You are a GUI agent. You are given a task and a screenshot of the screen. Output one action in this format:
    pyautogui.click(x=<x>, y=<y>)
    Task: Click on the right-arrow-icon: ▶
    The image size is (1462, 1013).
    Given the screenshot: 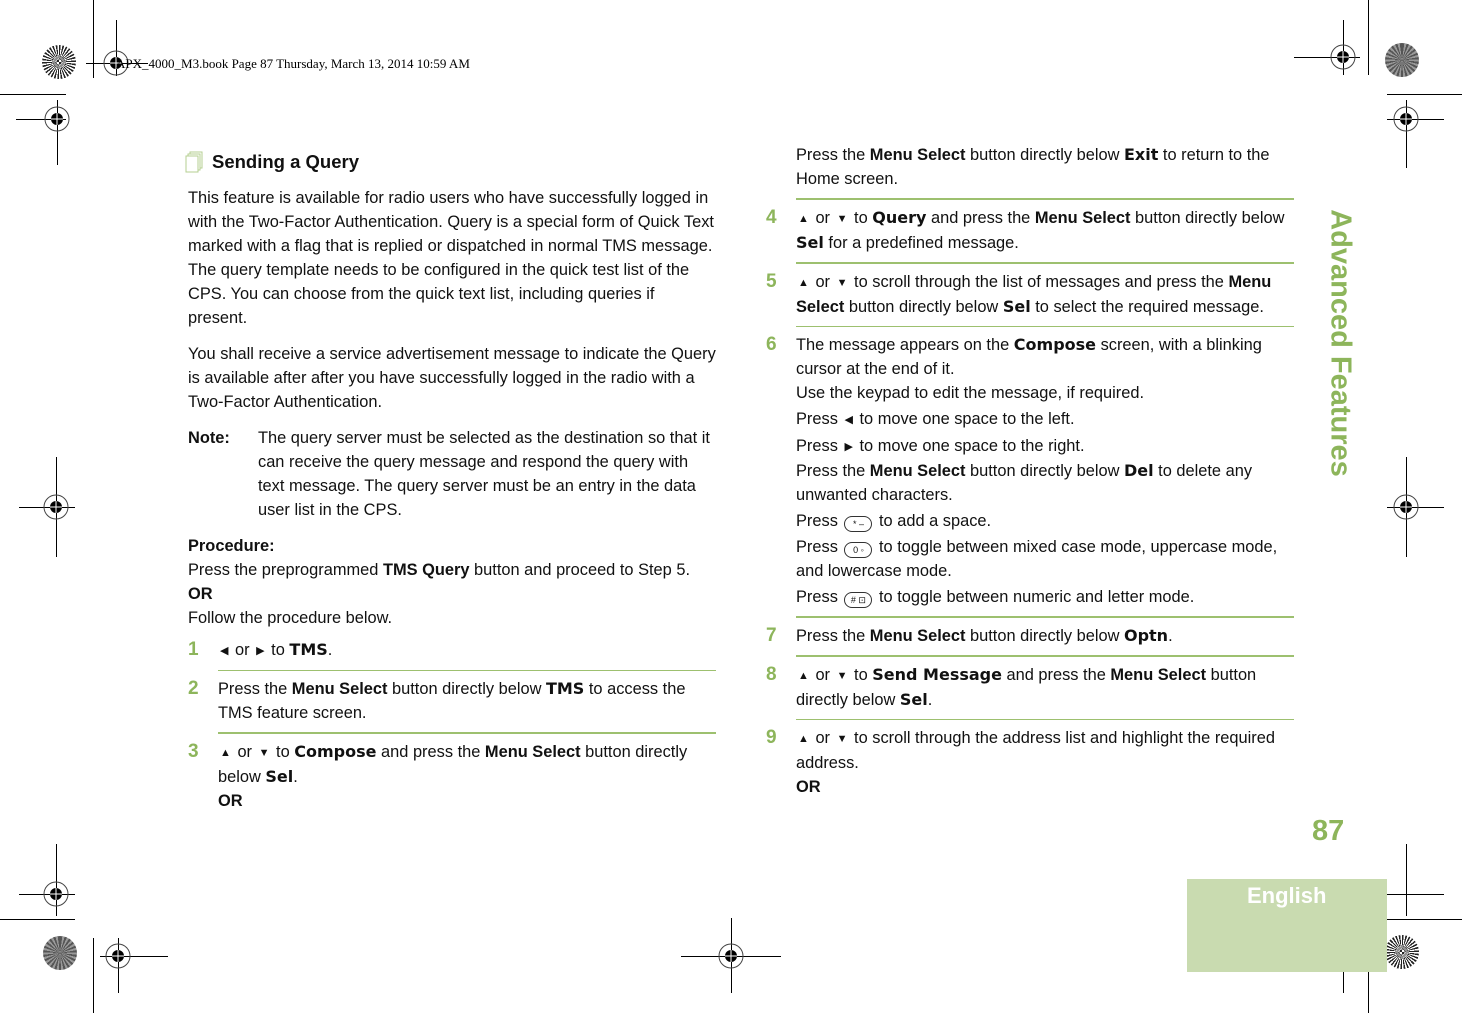 What is the action you would take?
    pyautogui.click(x=848, y=447)
    